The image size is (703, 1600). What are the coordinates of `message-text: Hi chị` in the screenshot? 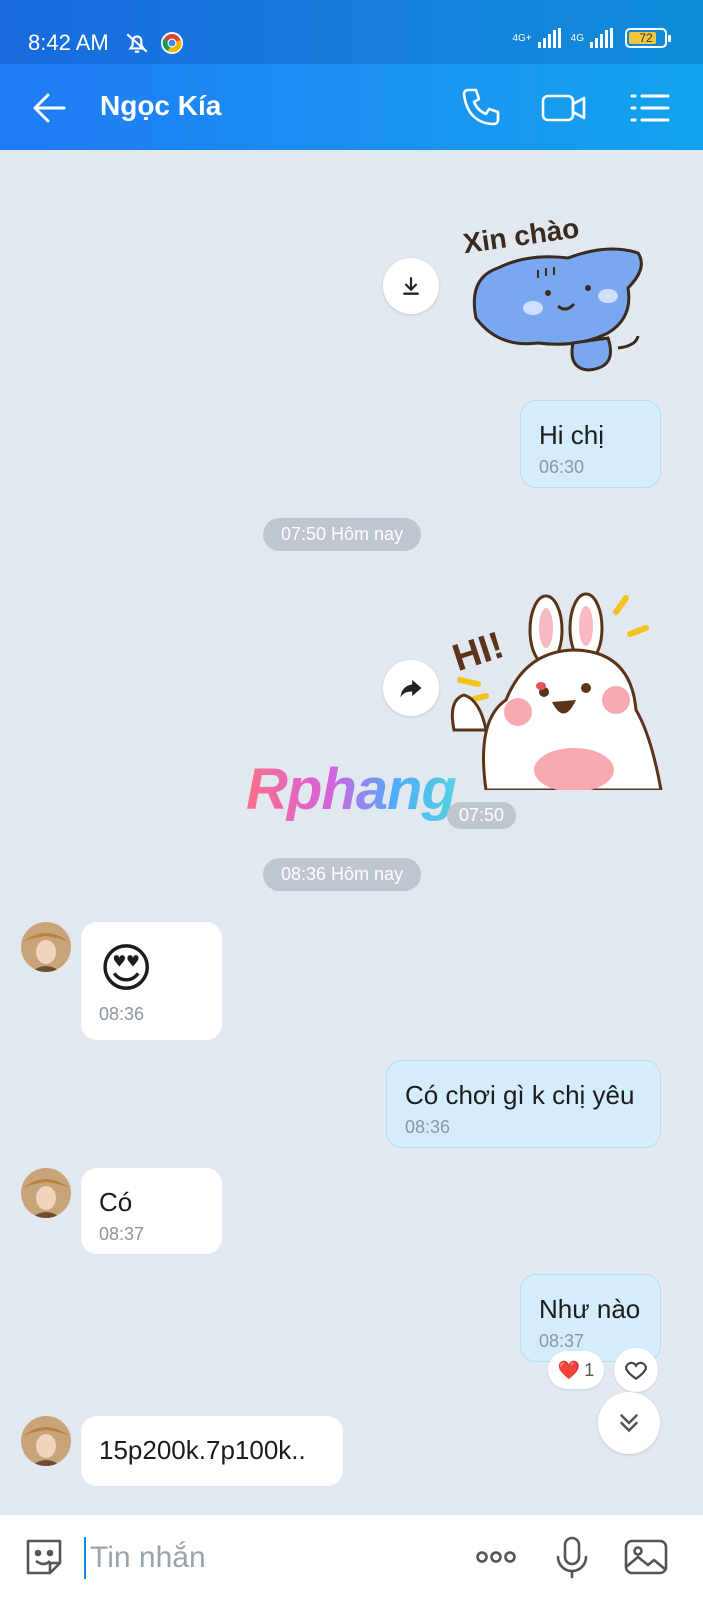 It's located at (572, 435).